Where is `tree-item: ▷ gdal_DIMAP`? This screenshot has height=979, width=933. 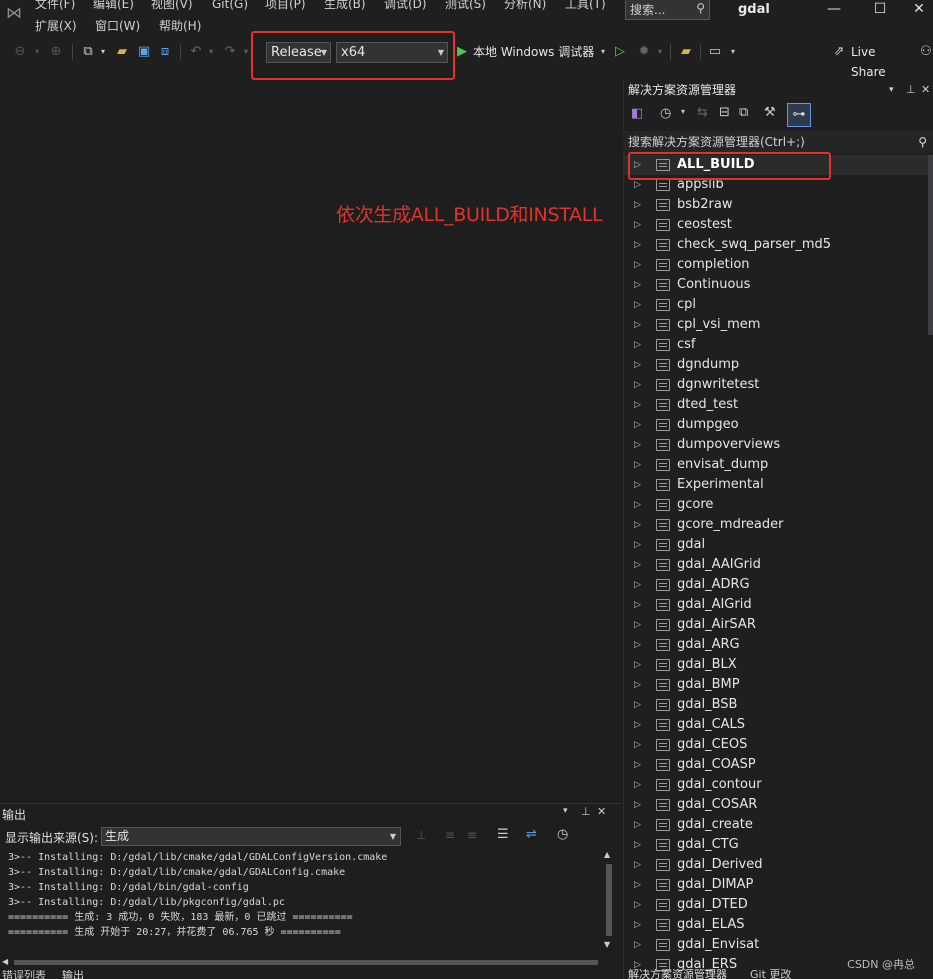 tree-item: ▷ gdal_DIMAP is located at coordinates (777, 885).